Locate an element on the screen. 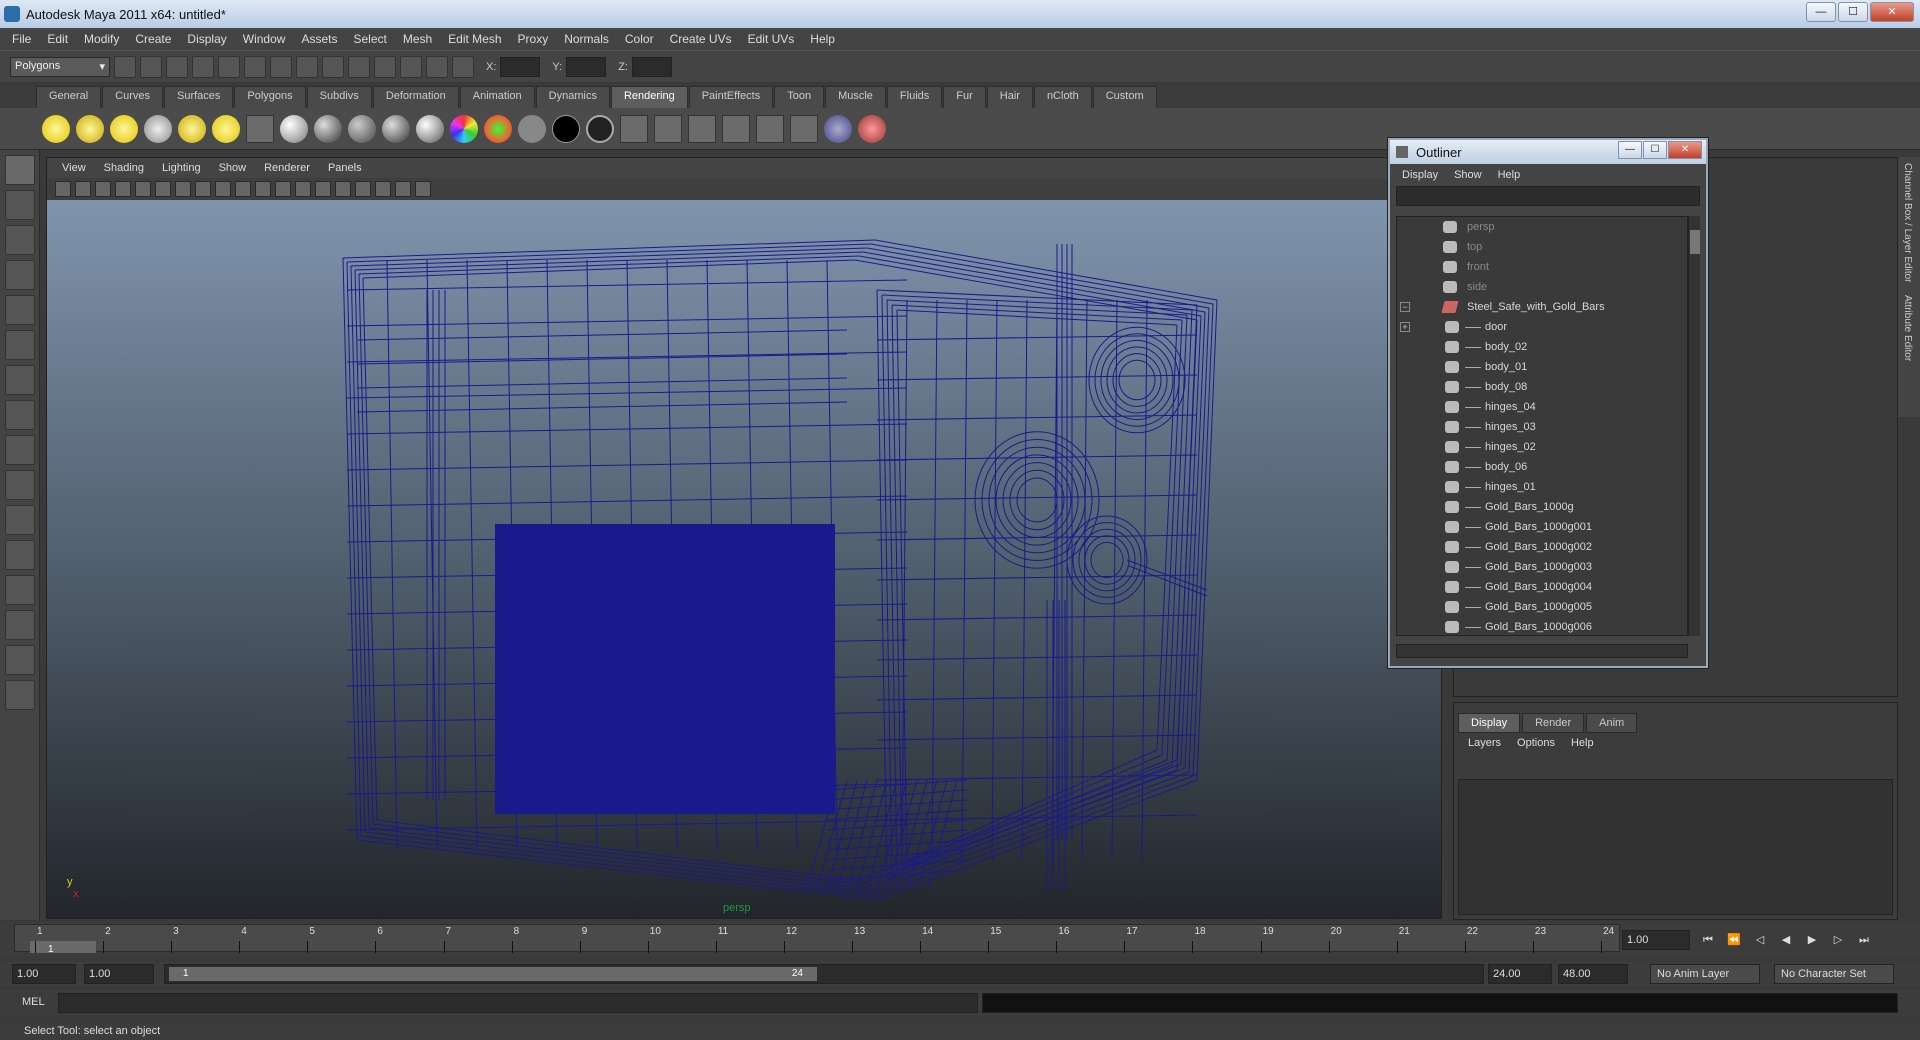  menu-create: Create is located at coordinates (153, 39).